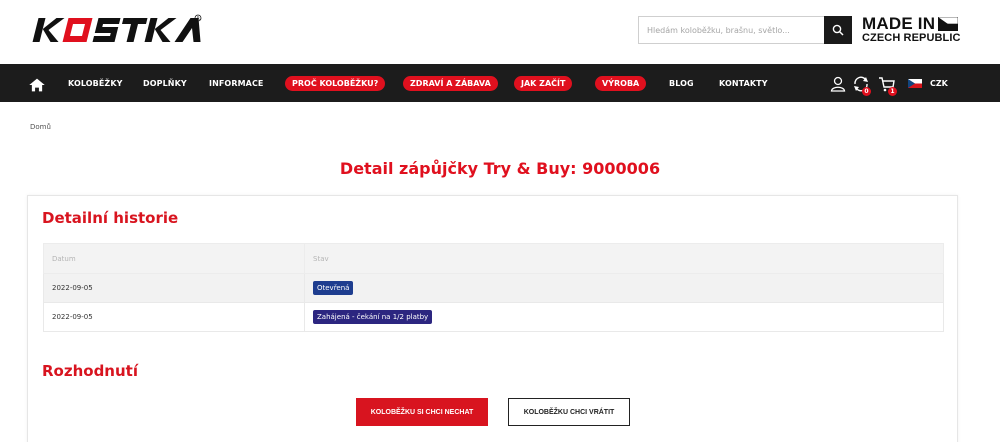 This screenshot has height=442, width=1000. Describe the element at coordinates (621, 83) in the screenshot. I see `nav-pill-vyroba: VÝROBA` at that location.